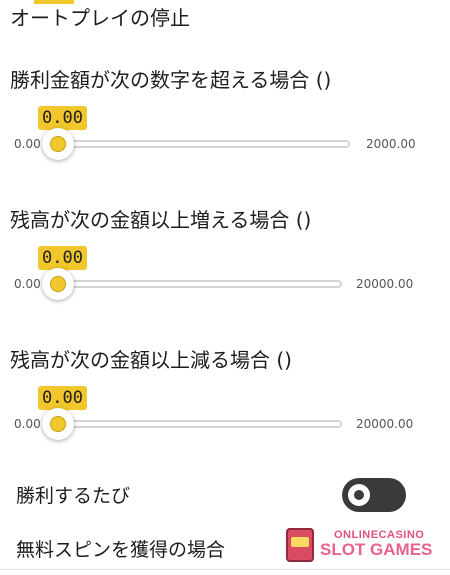 This screenshot has width=450, height=575. What do you see at coordinates (300, 545) in the screenshot?
I see `slot-machine-icon` at bounding box center [300, 545].